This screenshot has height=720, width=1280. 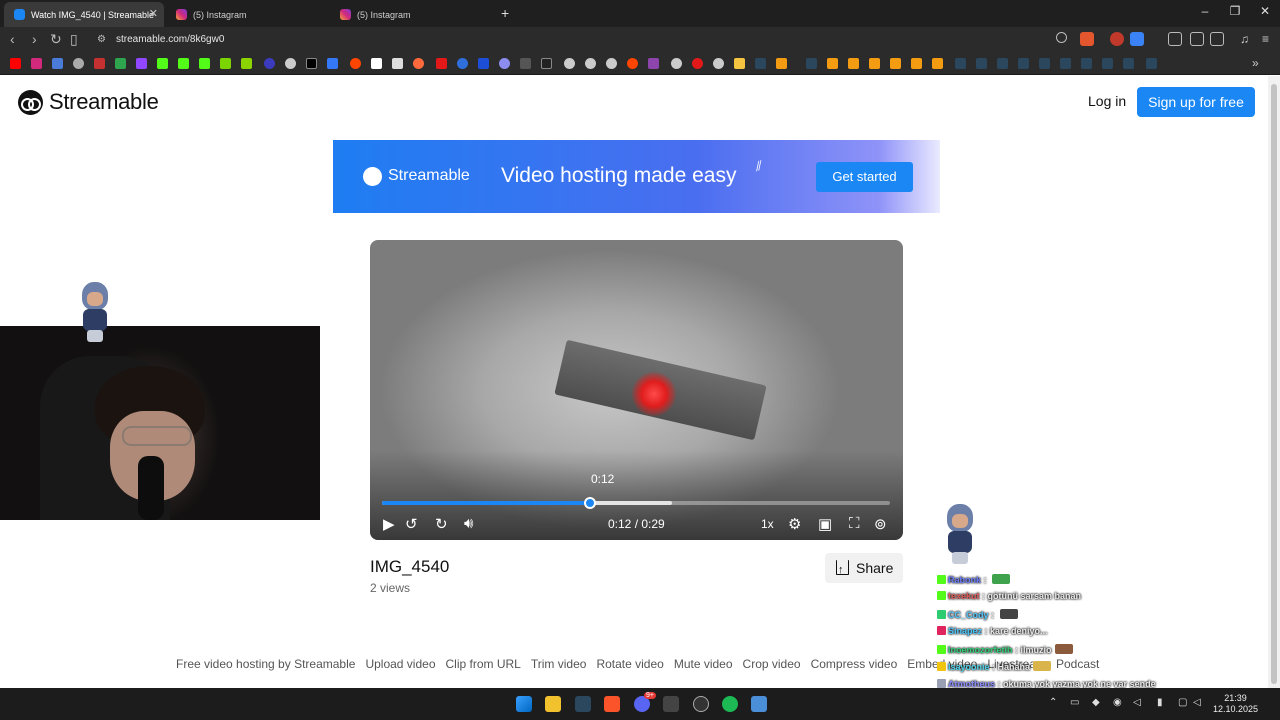 I want to click on tray-expand-icon: ⌃, so click(x=1053, y=702).